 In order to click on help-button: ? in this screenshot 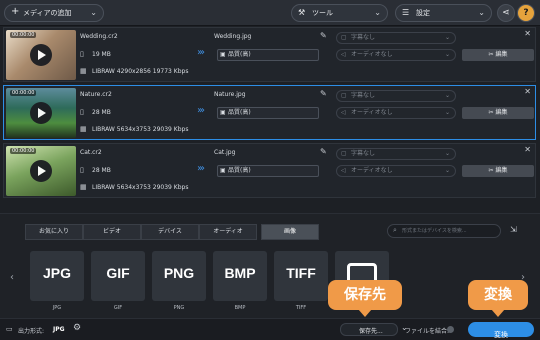, I will do `click(526, 13)`.